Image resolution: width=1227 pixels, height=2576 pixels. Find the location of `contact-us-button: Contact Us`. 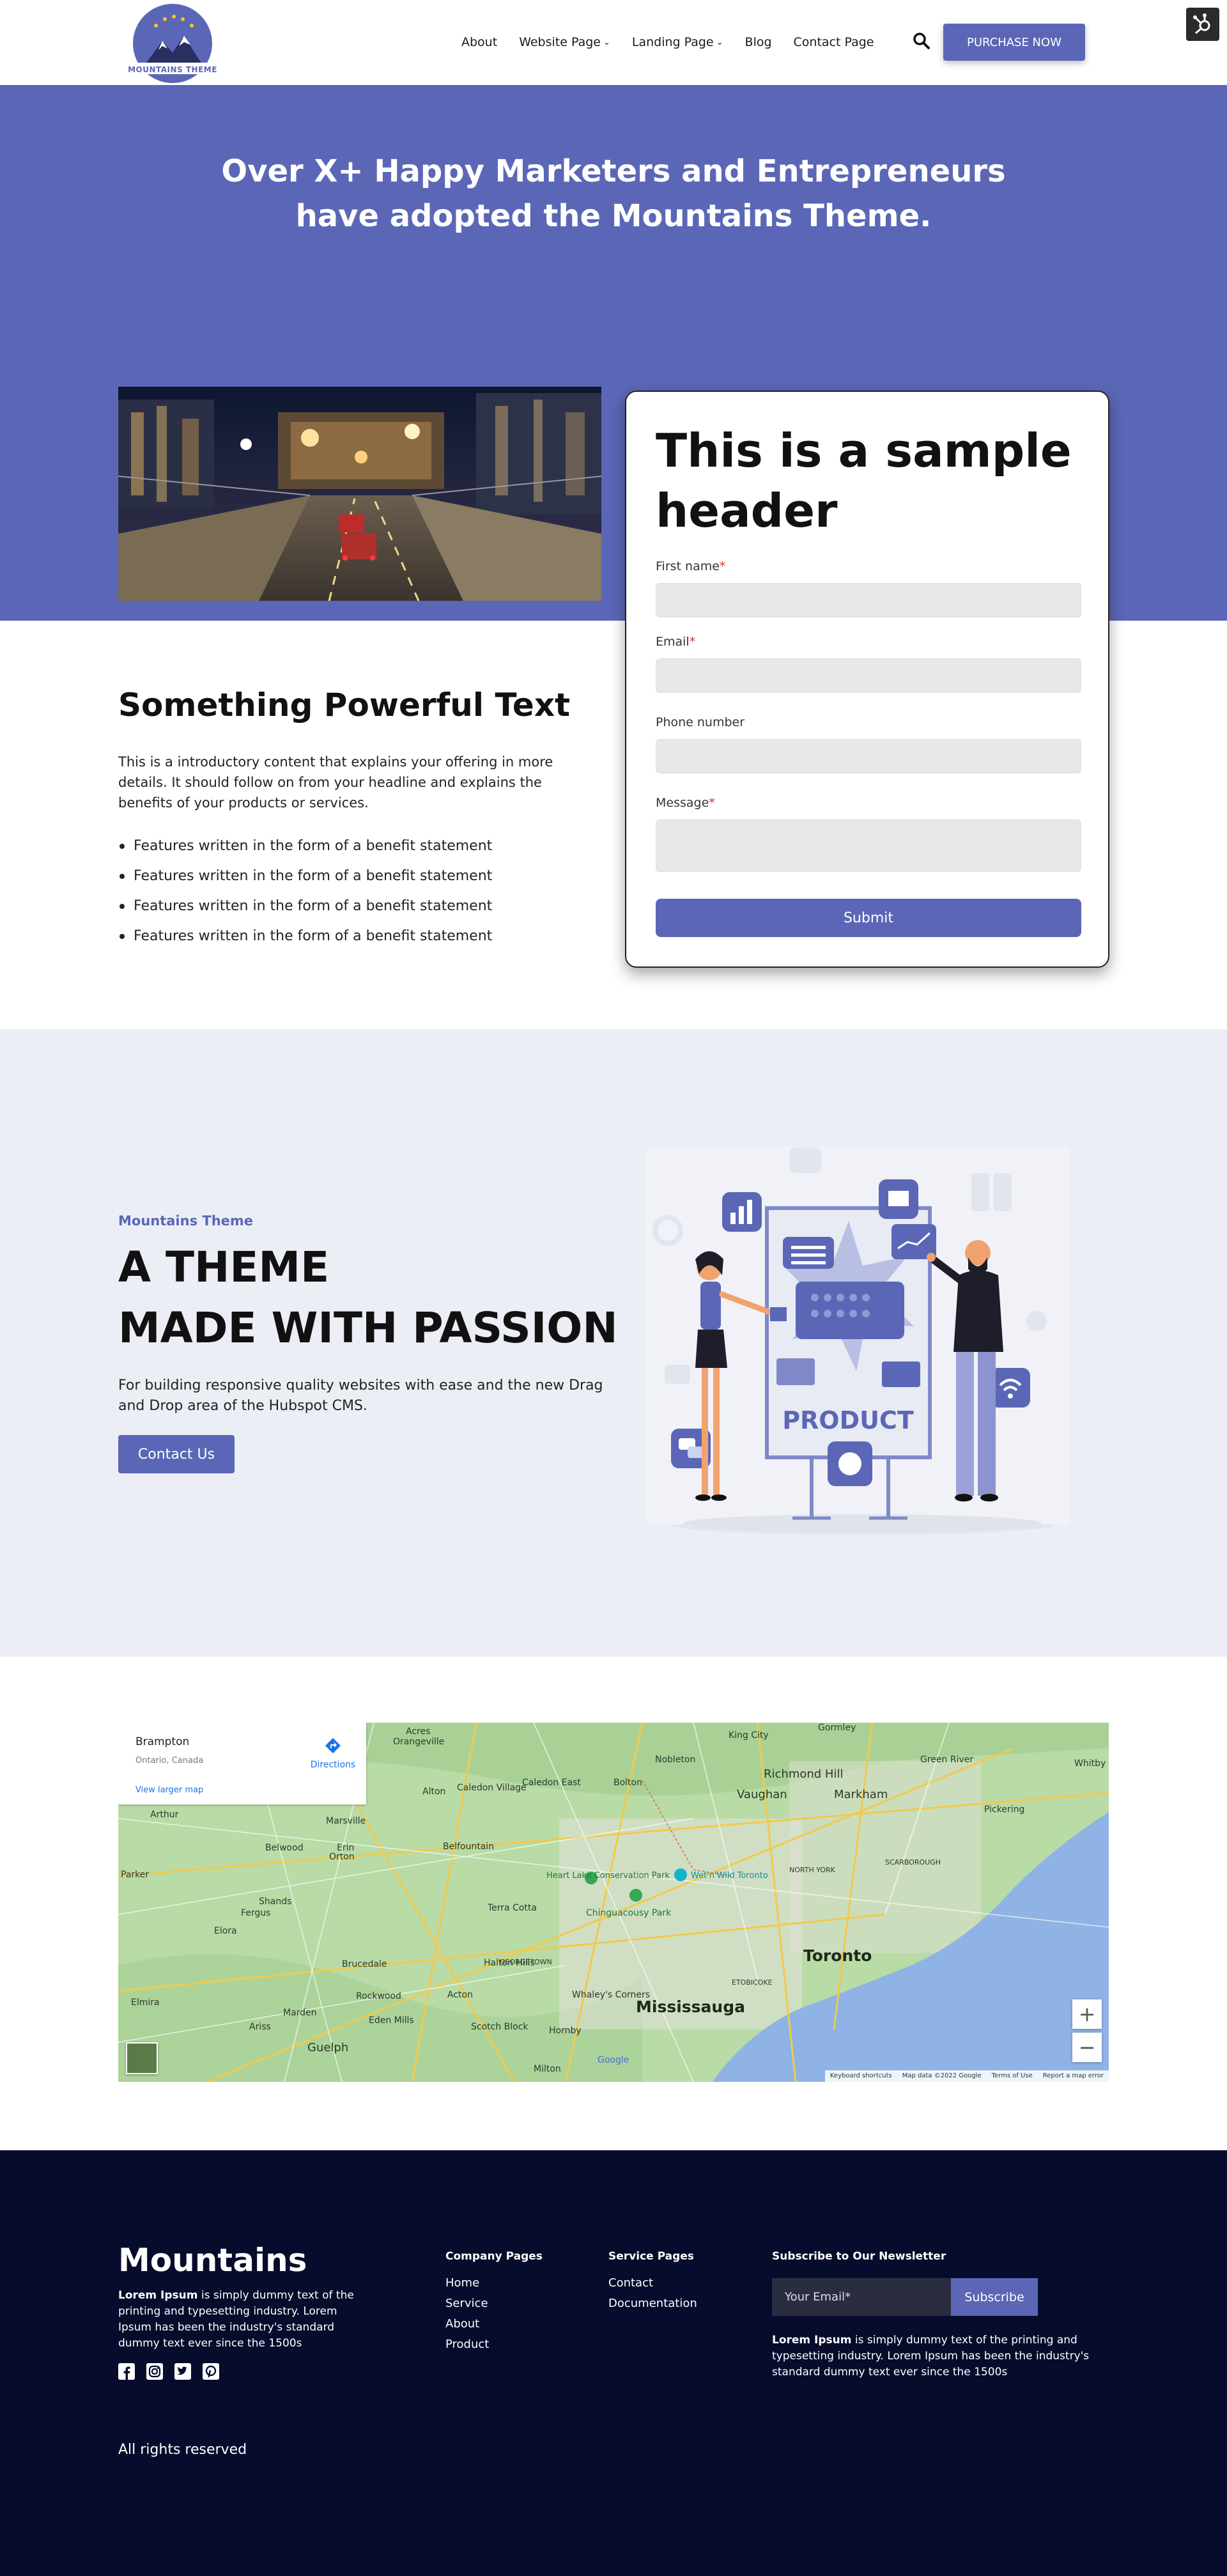

contact-us-button: Contact Us is located at coordinates (176, 1454).